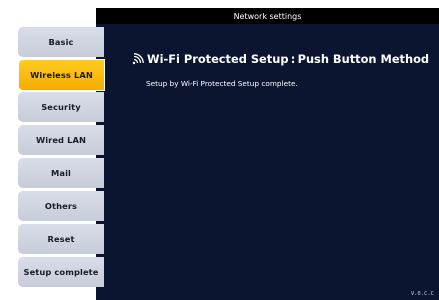 The height and width of the screenshot is (300, 439). Describe the element at coordinates (138, 59) in the screenshot. I see `wifi-signal-icon` at that location.